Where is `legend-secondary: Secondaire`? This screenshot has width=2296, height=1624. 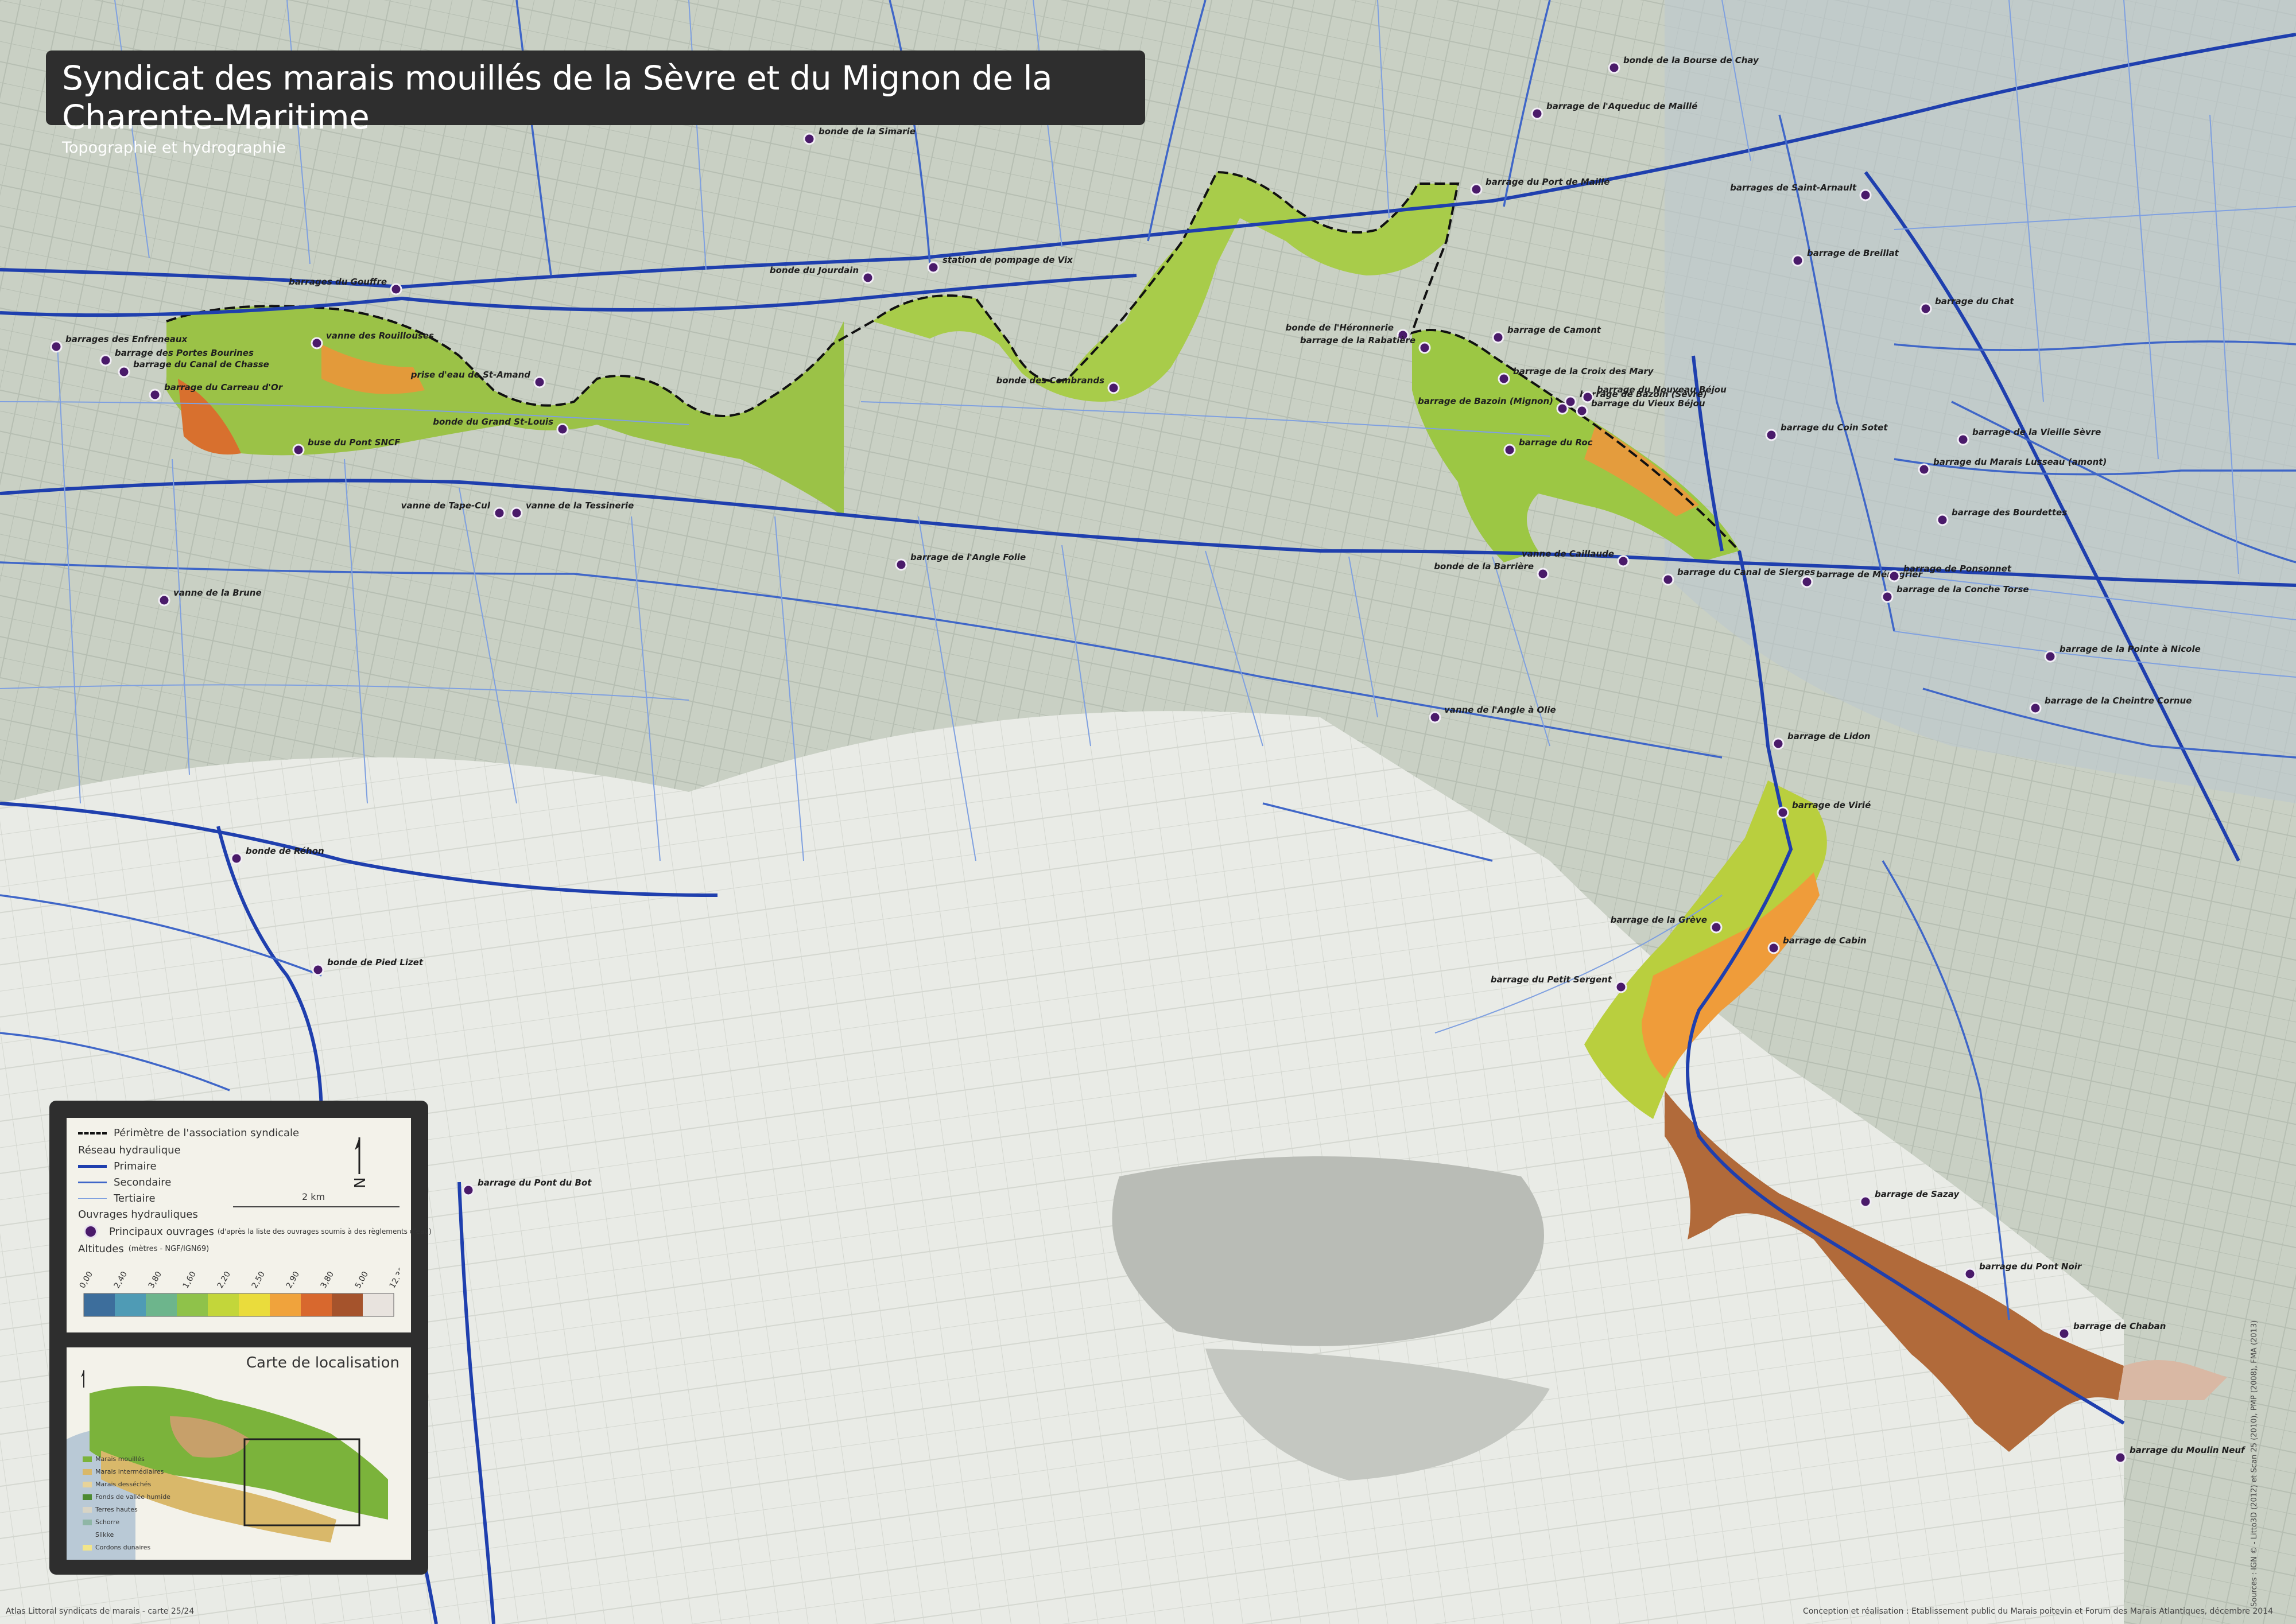 legend-secondary: Secondaire is located at coordinates (124, 1182).